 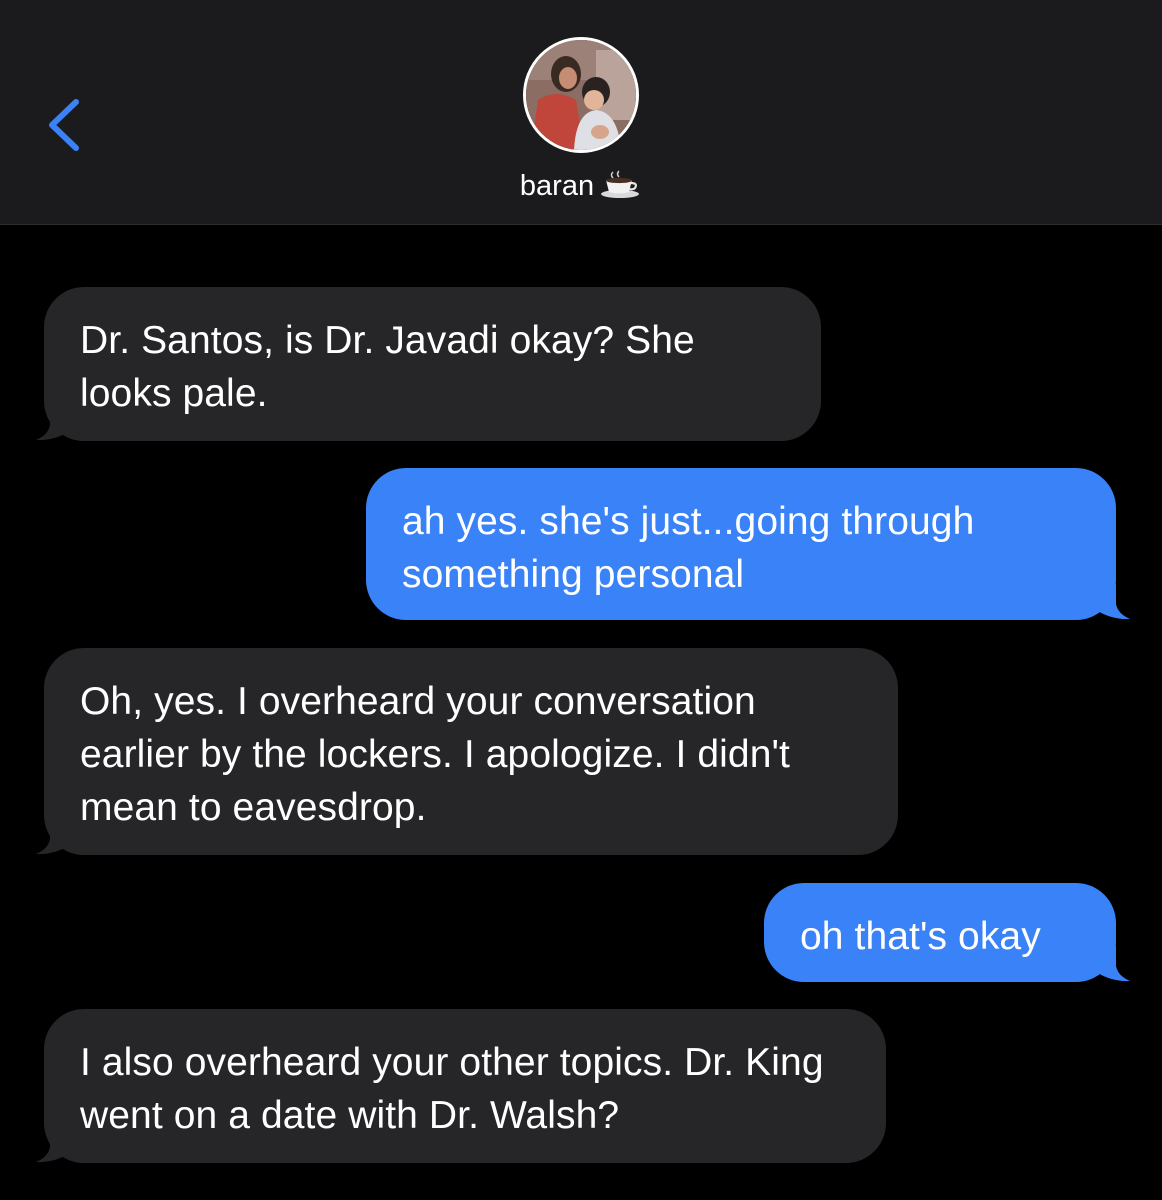 I want to click on coffee-cup-icon, so click(x=620, y=184).